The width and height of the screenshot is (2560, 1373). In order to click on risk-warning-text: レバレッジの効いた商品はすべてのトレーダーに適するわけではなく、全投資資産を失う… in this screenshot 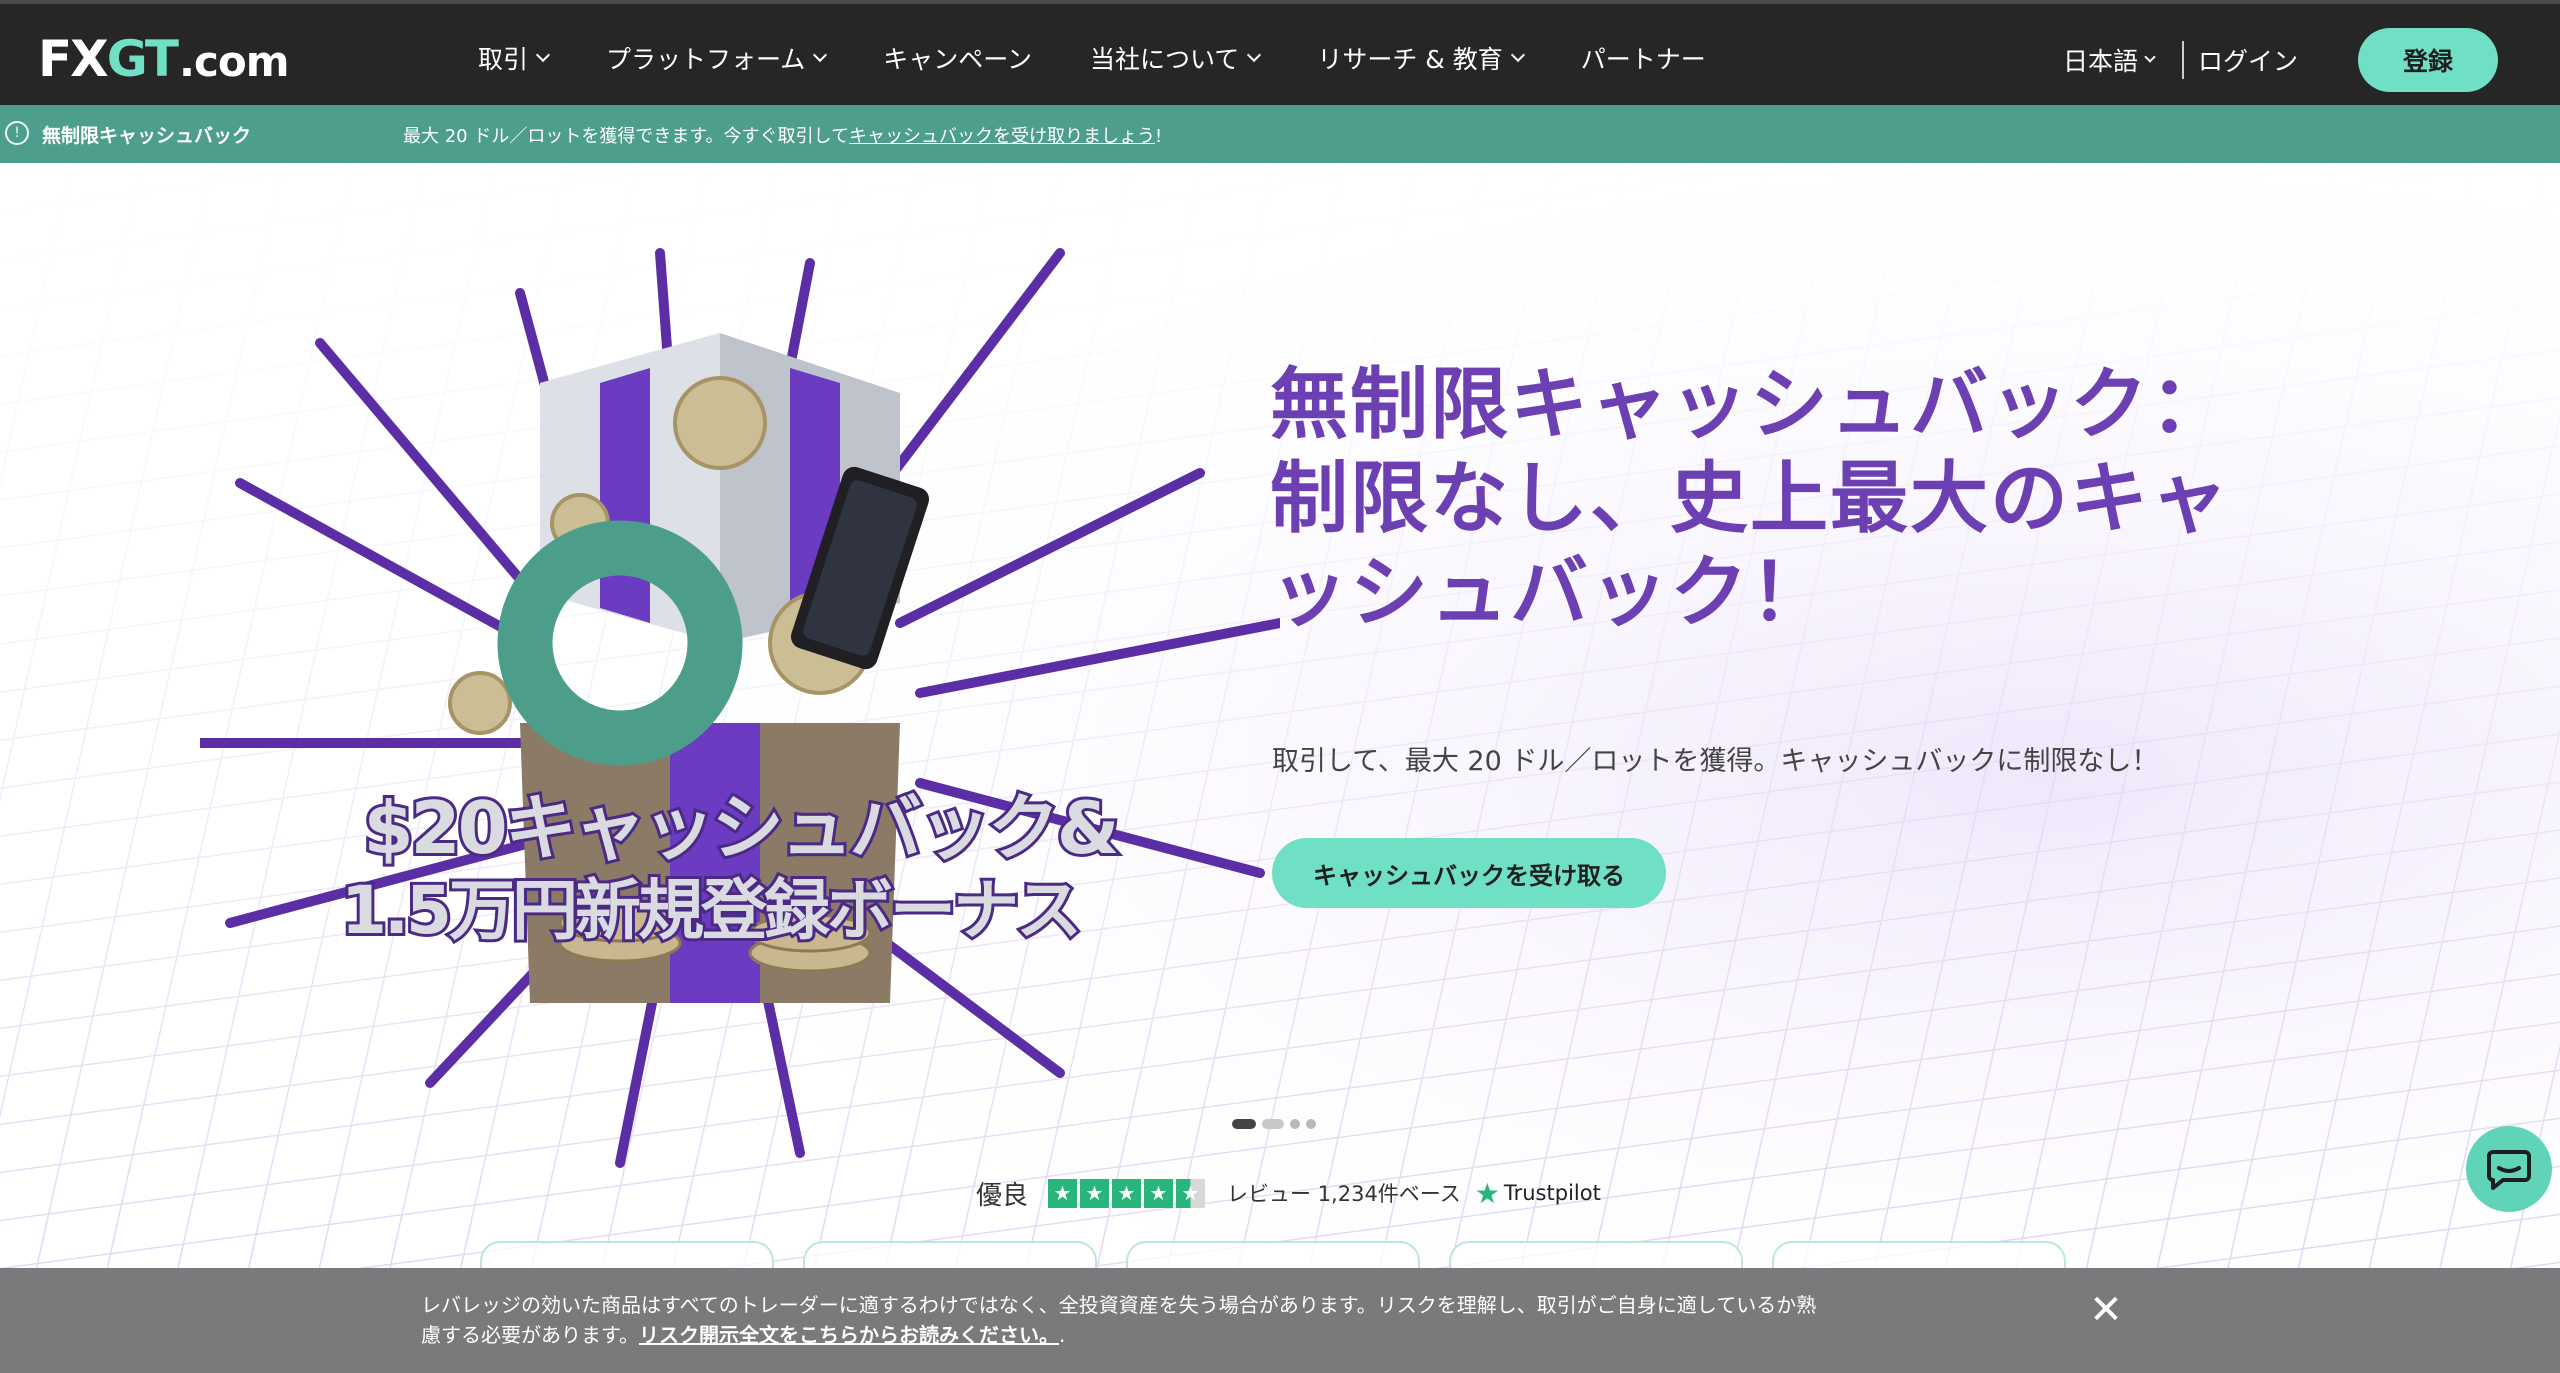, I will do `click(1141, 1320)`.